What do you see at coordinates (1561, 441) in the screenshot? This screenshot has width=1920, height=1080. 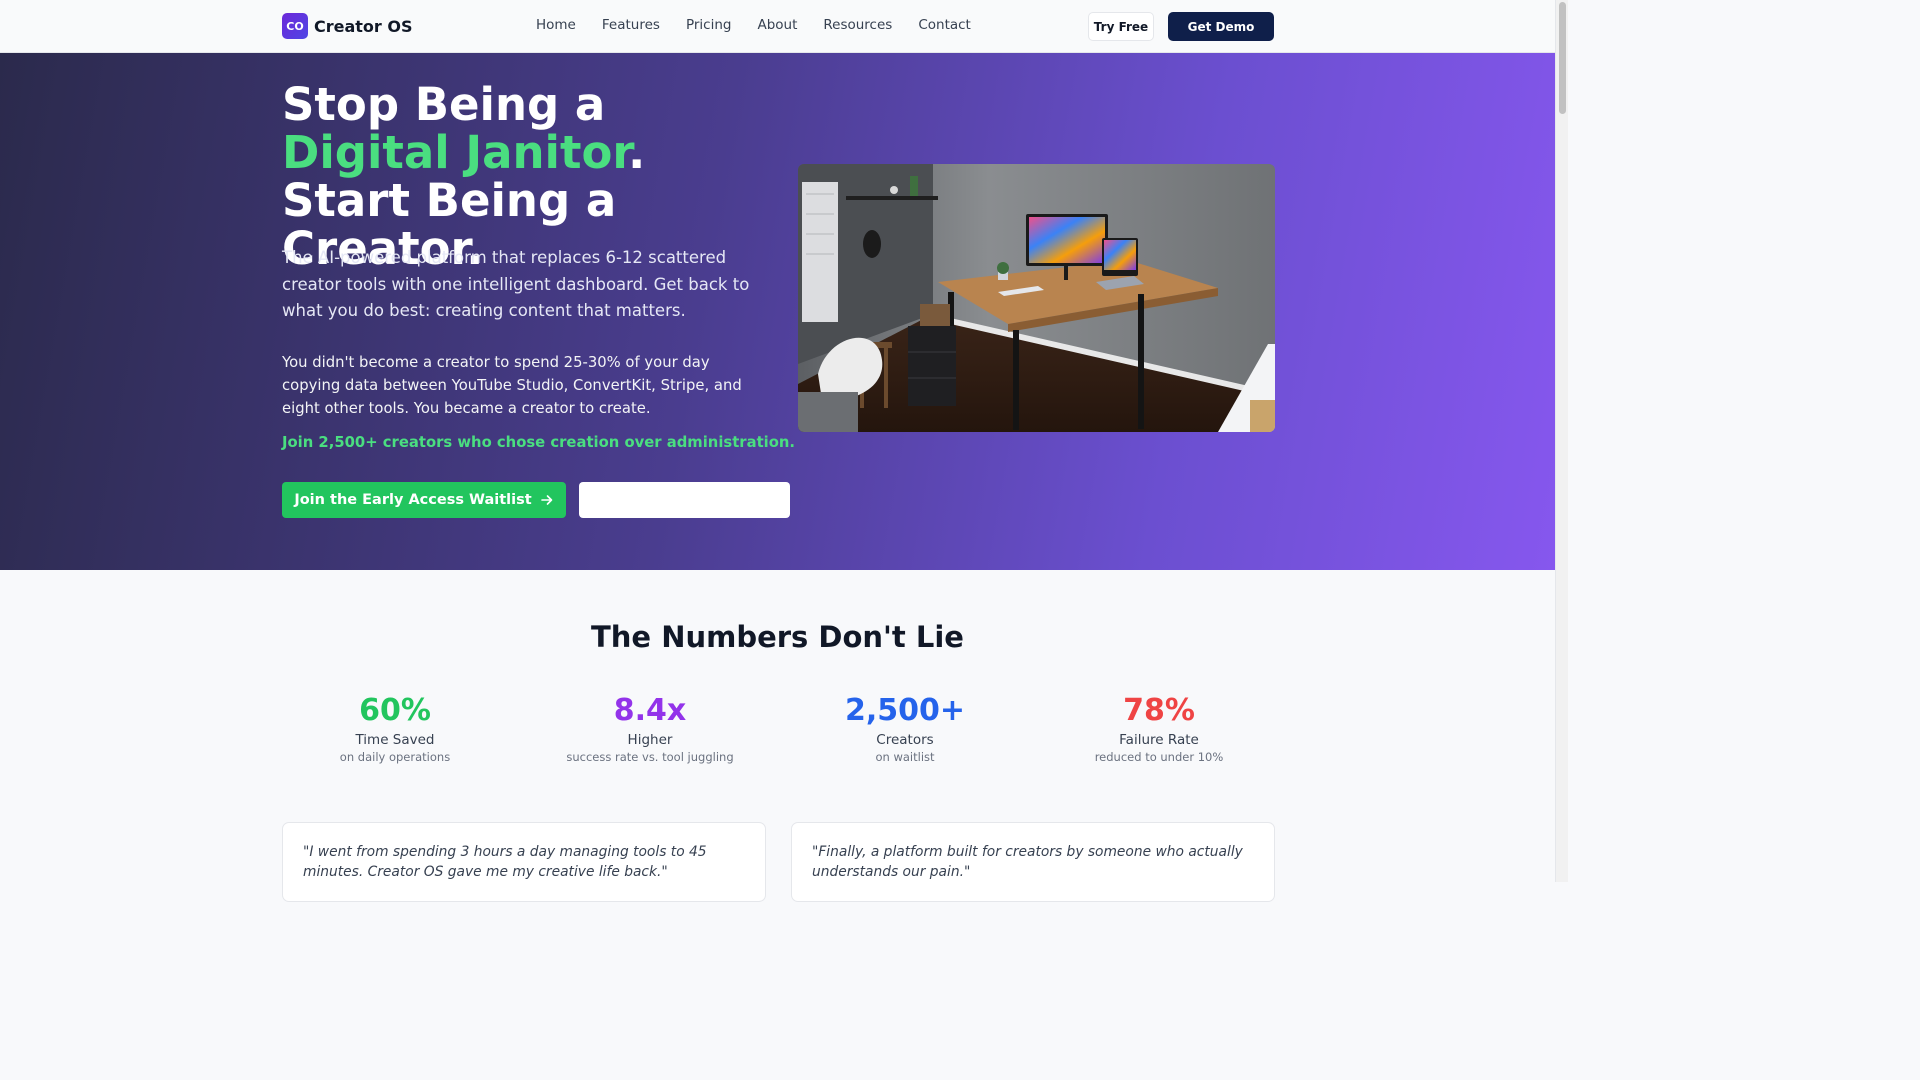 I see `page-scrollbar` at bounding box center [1561, 441].